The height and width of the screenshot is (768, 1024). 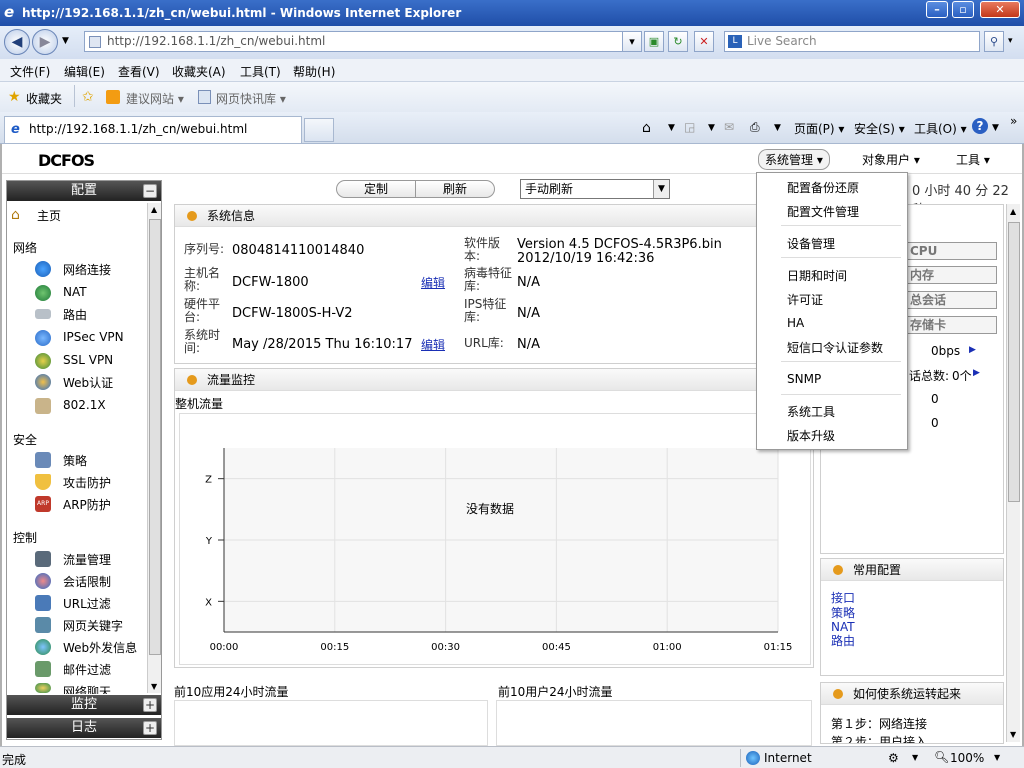 I want to click on menu-item-snmp: SNMP, so click(x=804, y=379).